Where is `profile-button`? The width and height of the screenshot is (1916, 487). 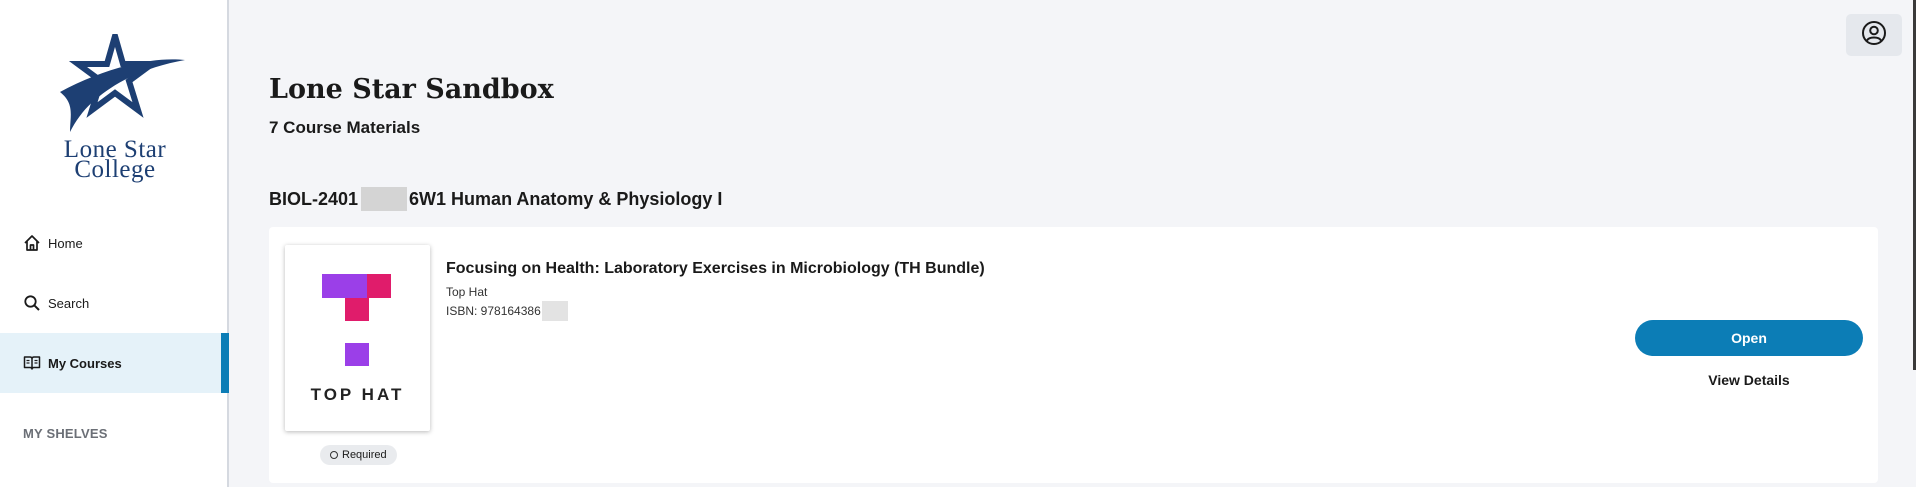
profile-button is located at coordinates (1874, 35).